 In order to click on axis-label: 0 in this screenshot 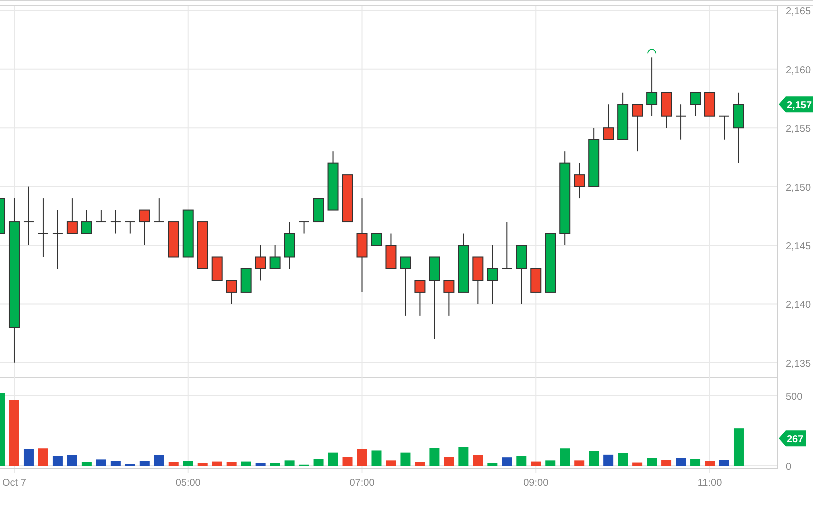, I will do `click(789, 467)`.